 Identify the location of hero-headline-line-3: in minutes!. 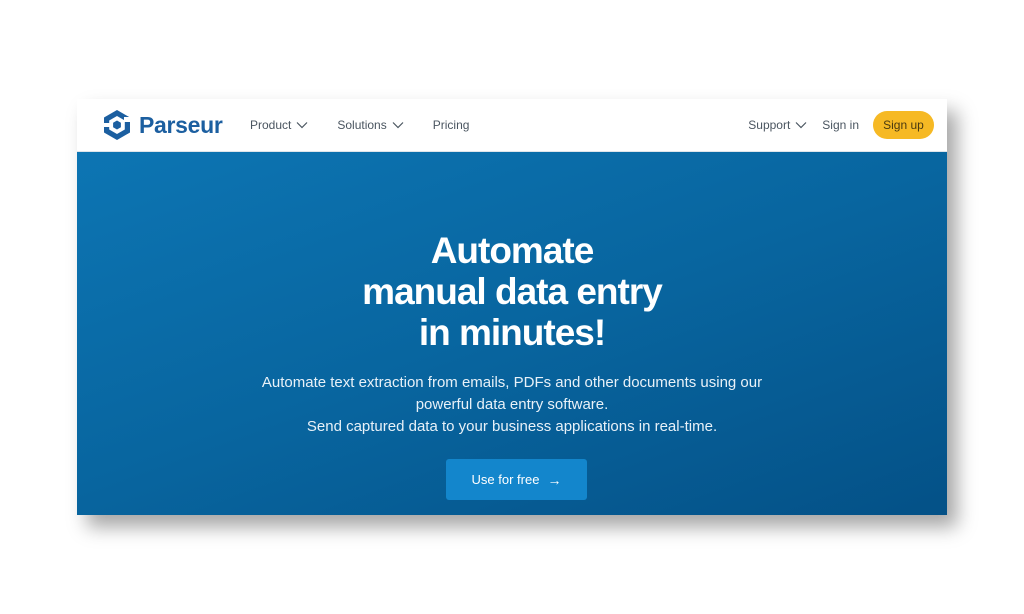
(512, 332).